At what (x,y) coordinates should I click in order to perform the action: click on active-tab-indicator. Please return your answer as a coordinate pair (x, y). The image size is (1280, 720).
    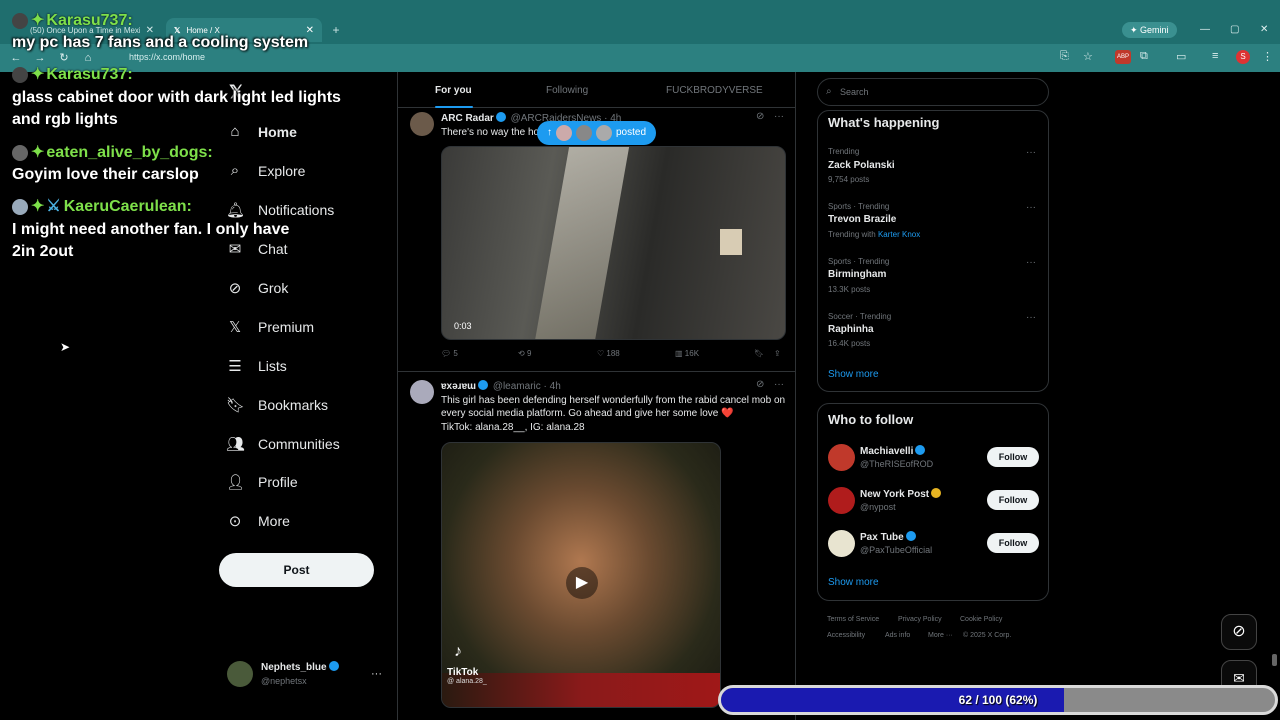
    Looking at the image, I should click on (454, 107).